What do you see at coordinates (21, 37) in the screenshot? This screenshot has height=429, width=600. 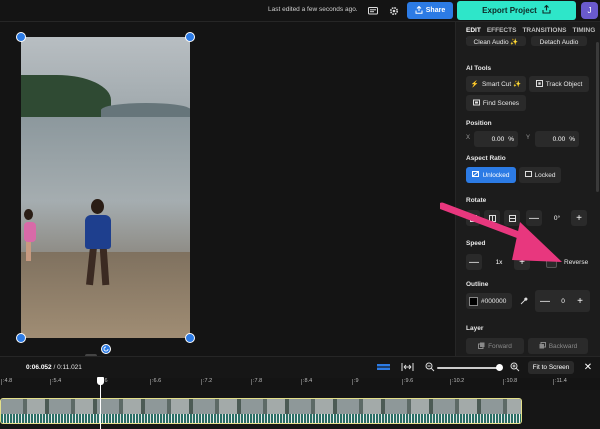 I see `resize-handle-top-left` at bounding box center [21, 37].